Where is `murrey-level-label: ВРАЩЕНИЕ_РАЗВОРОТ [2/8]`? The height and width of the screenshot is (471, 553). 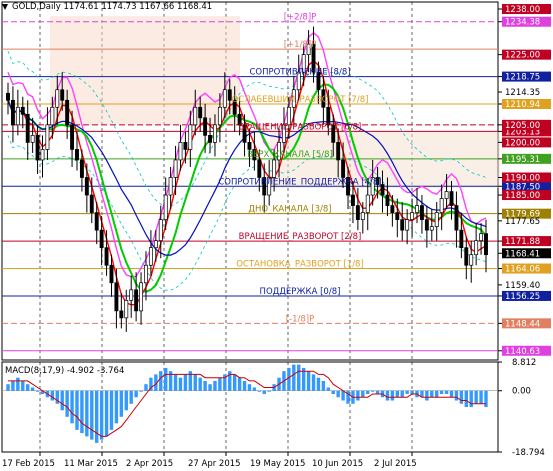 murrey-level-label: ВРАЩЕНИЕ_РАЗВОРОТ [2/8] is located at coordinates (300, 237).